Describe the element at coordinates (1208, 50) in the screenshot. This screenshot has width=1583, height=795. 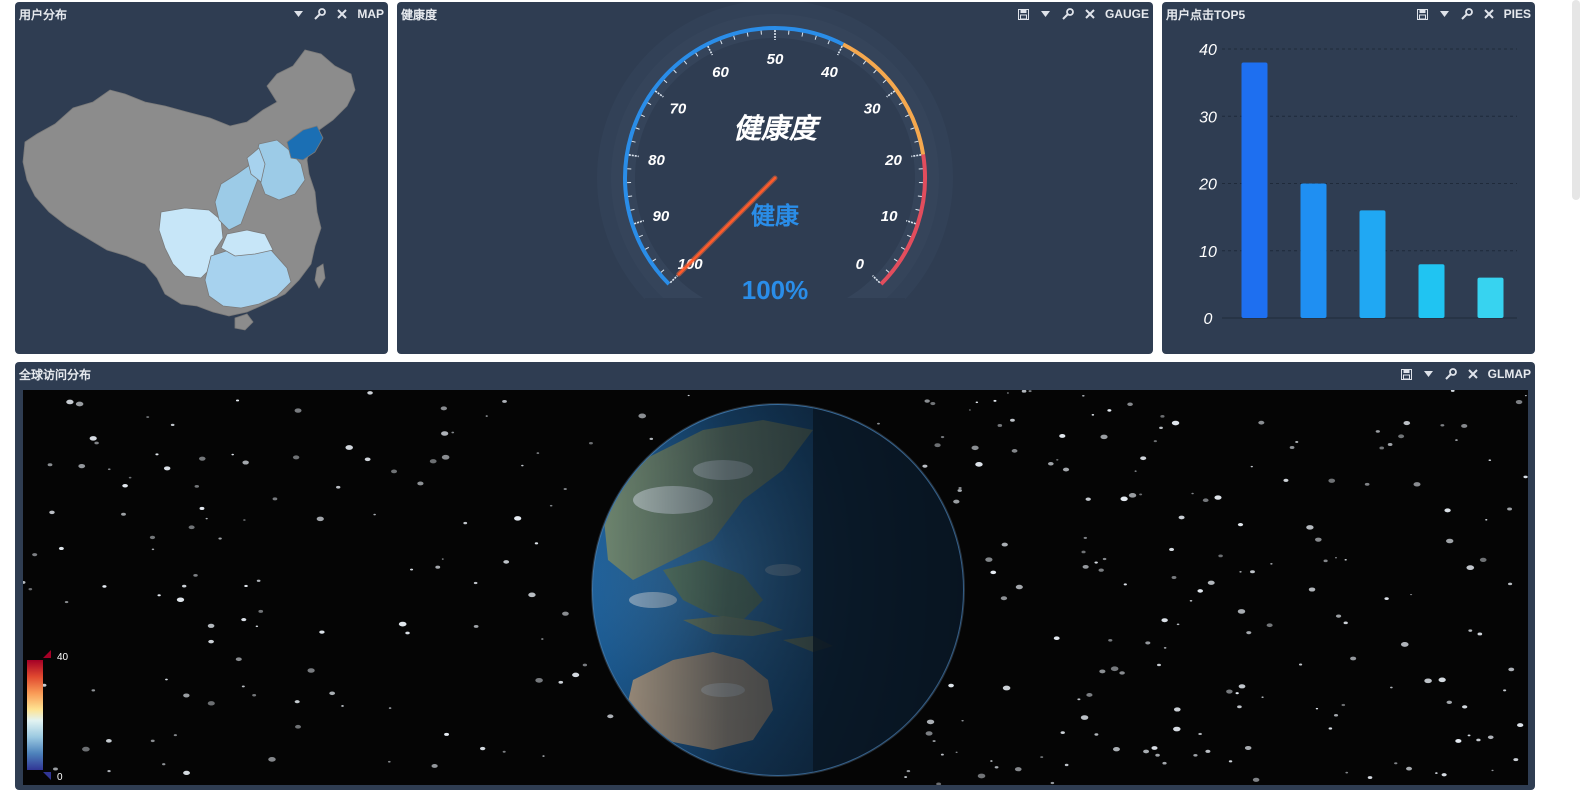
I see `y-tick-label: 40` at that location.